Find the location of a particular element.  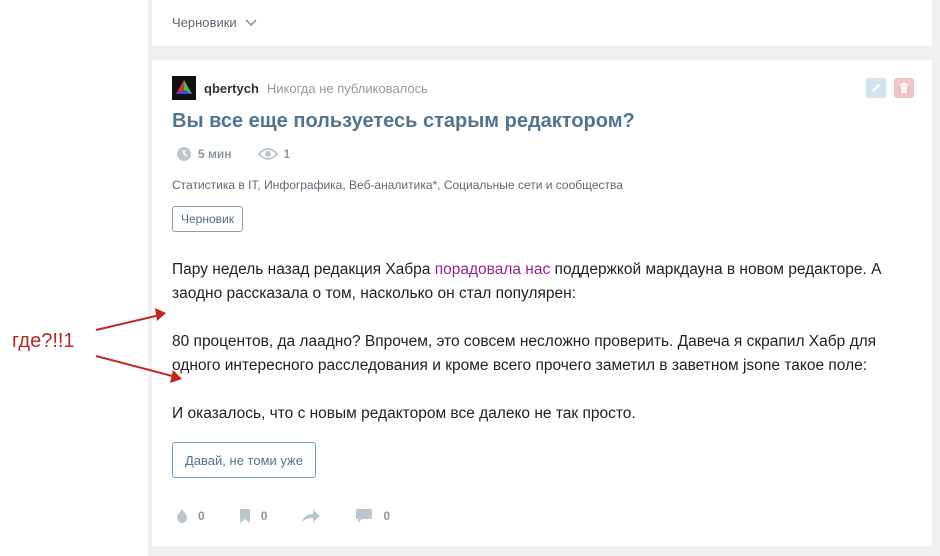

arrow-down is located at coordinates (138, 369).